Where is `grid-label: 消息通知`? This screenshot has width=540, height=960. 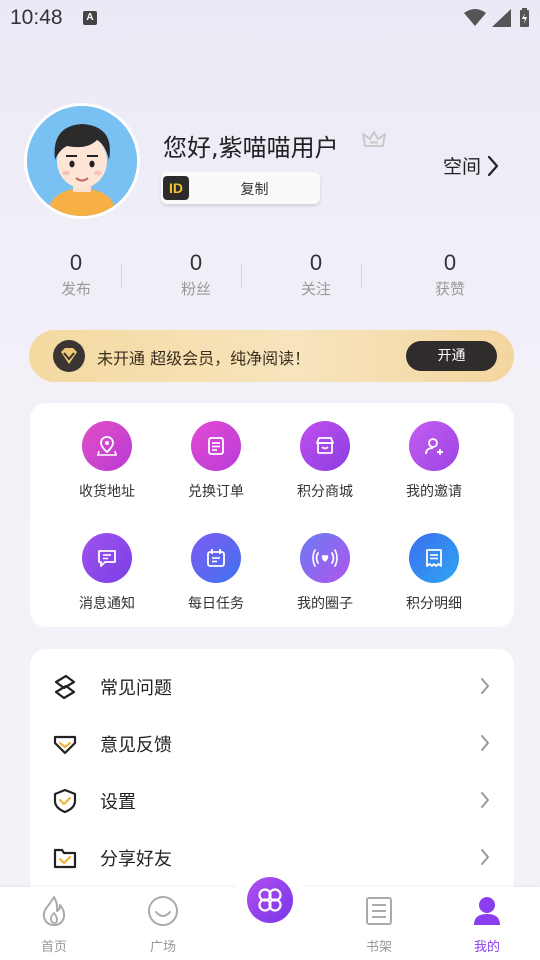 grid-label: 消息通知 is located at coordinates (107, 604).